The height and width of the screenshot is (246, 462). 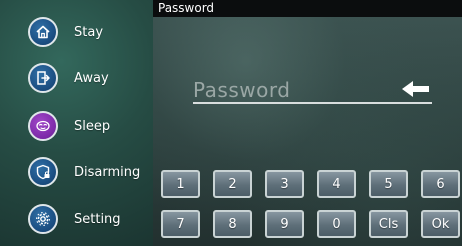 What do you see at coordinates (284, 184) in the screenshot?
I see `keypad-key-3: 3` at bounding box center [284, 184].